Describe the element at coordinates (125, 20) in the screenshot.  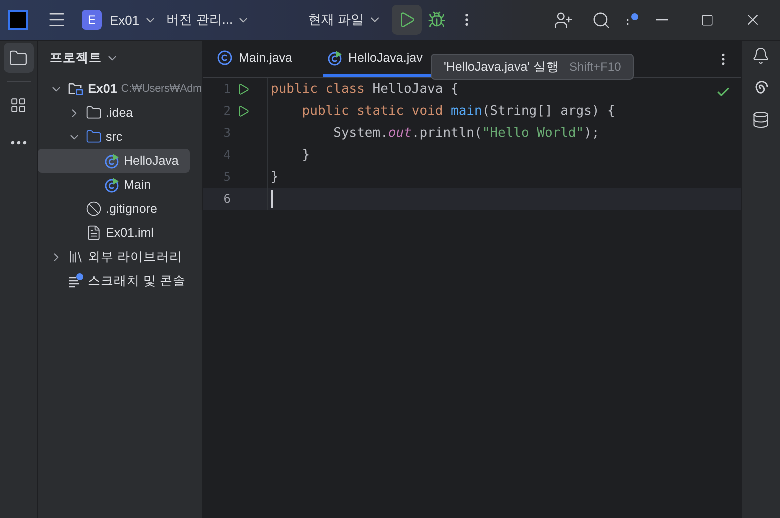
I see `project-name: Ex01` at that location.